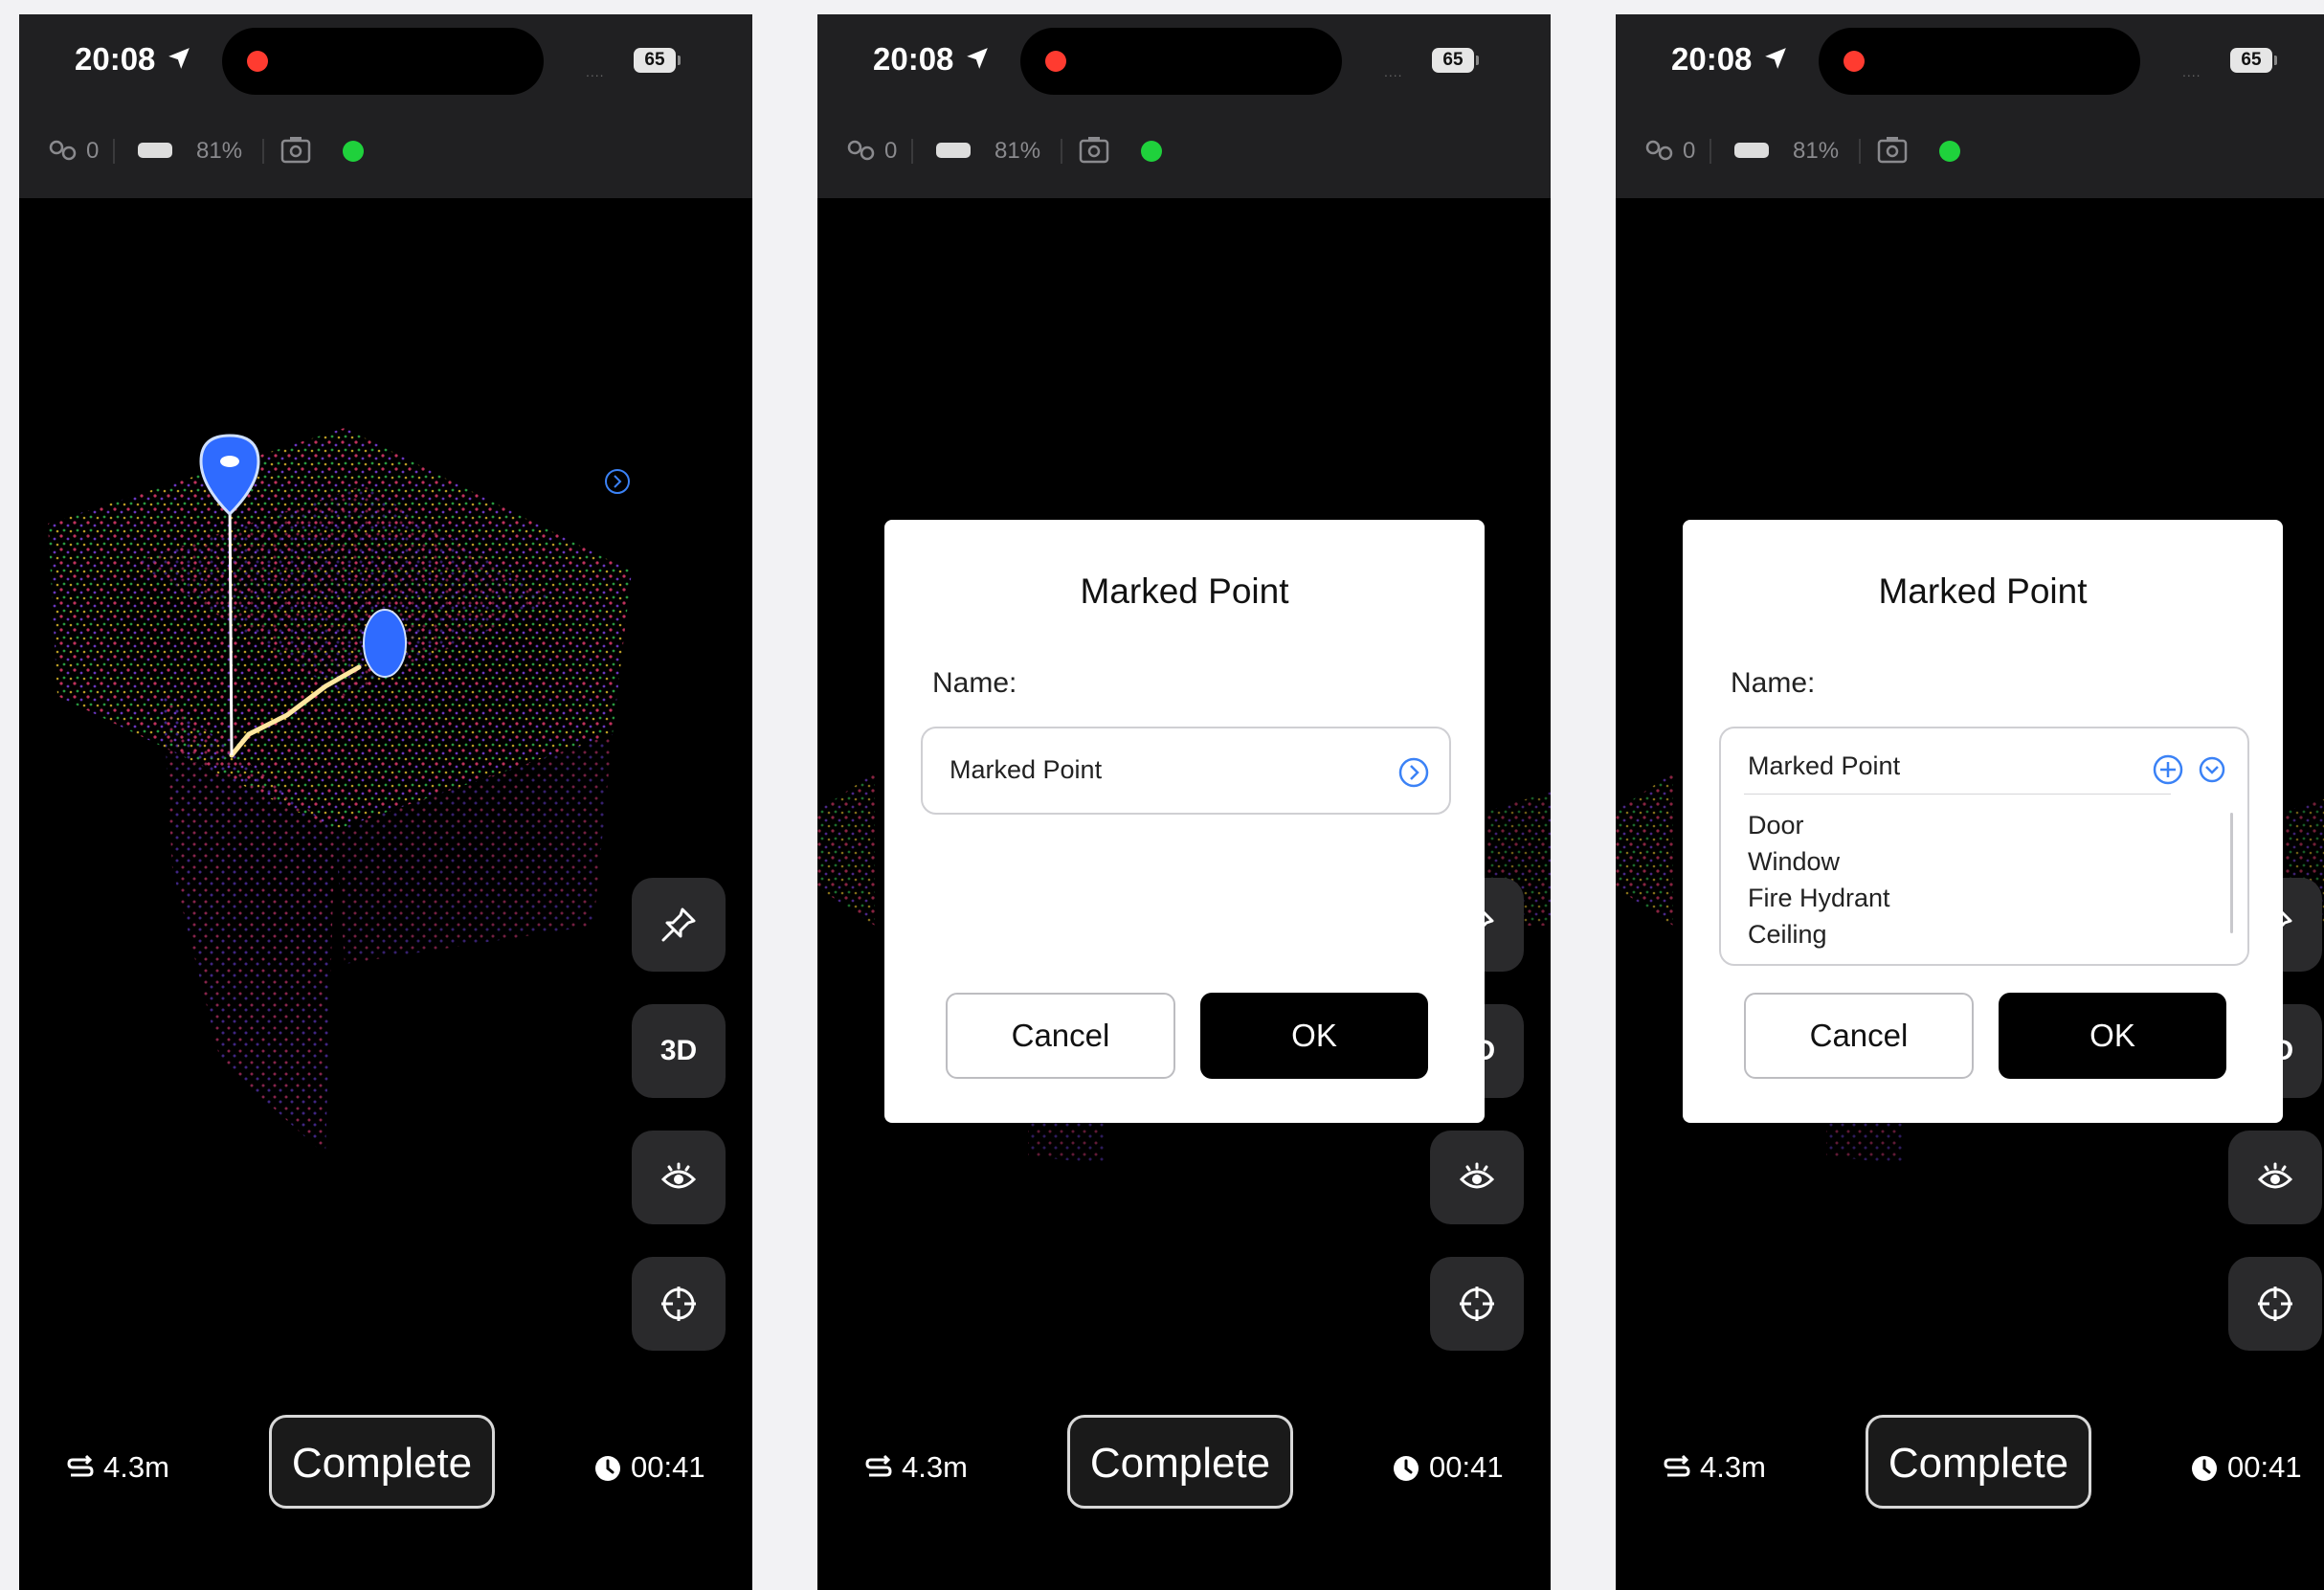 This screenshot has height=1590, width=2324. Describe the element at coordinates (2168, 770) in the screenshot. I see `plus-circle-icon` at that location.